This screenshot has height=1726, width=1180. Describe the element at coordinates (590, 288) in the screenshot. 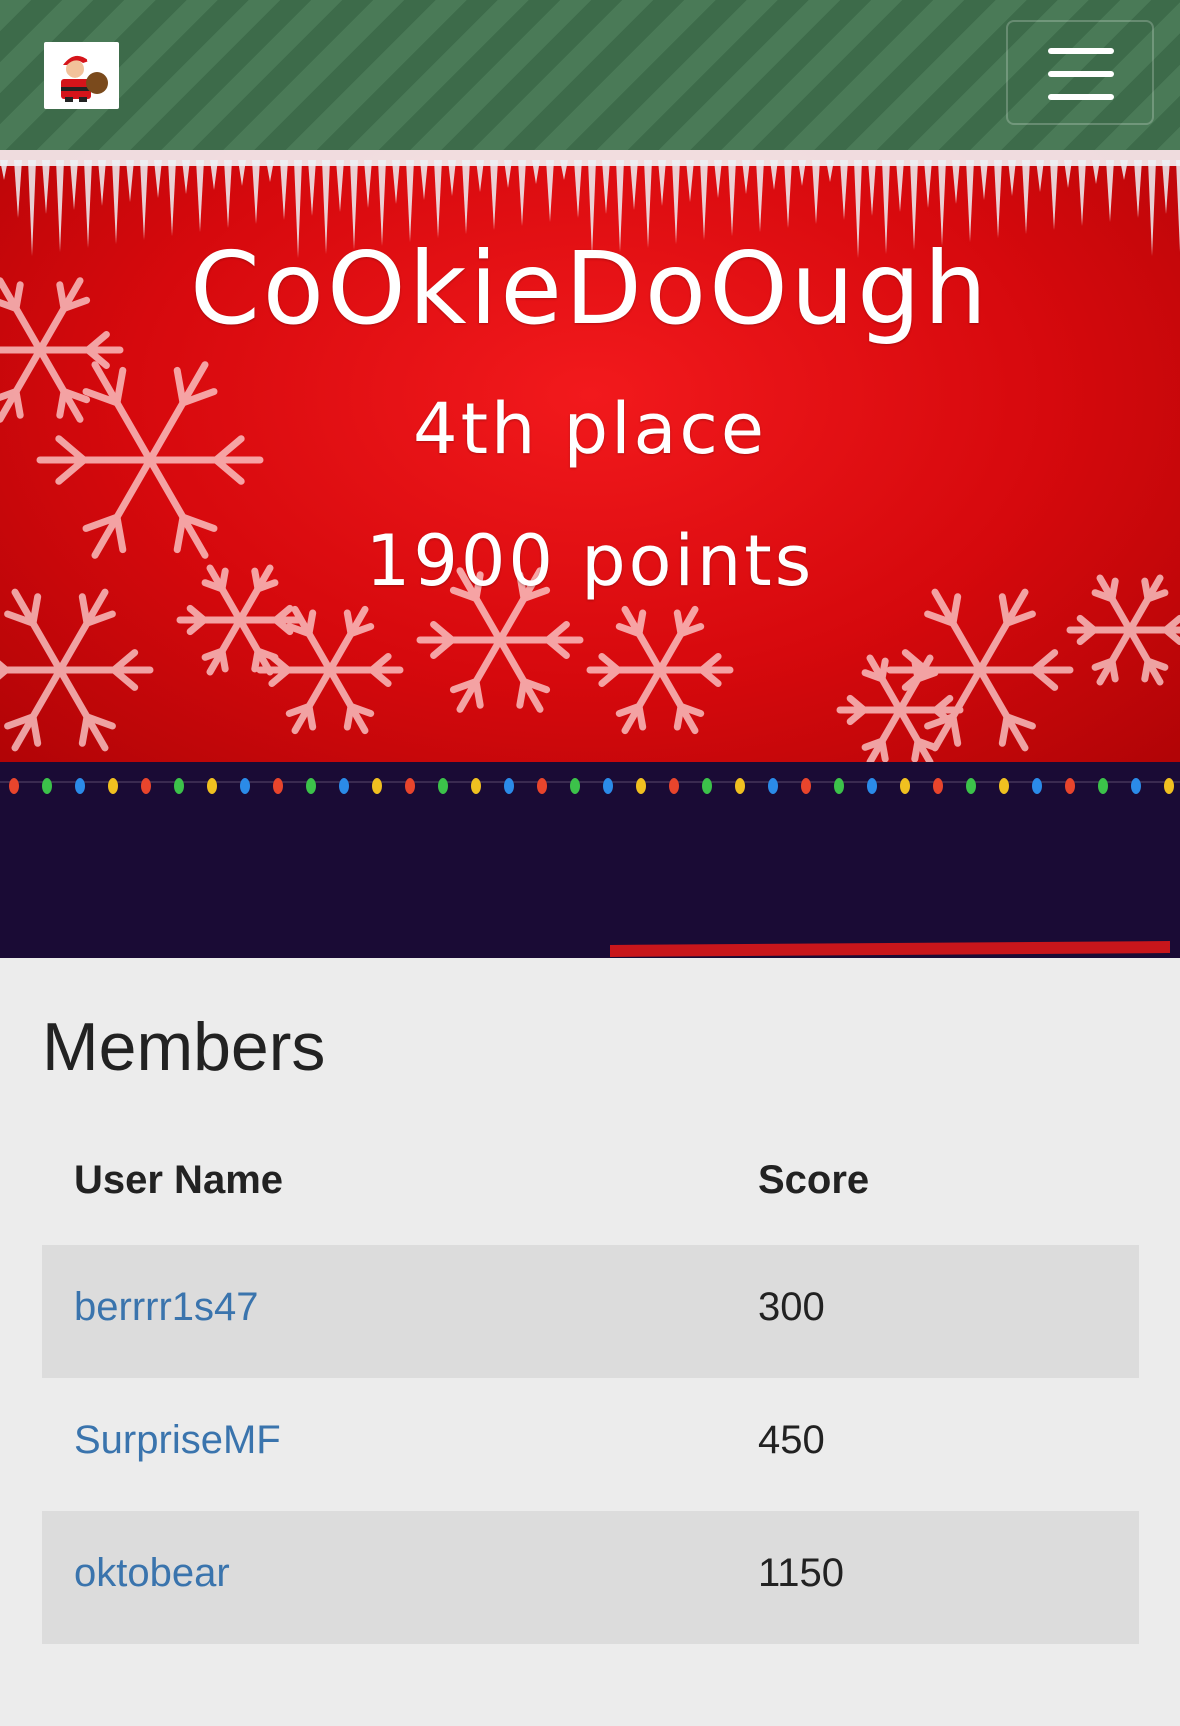

I see `team-name: CoOkieDoOugh` at that location.